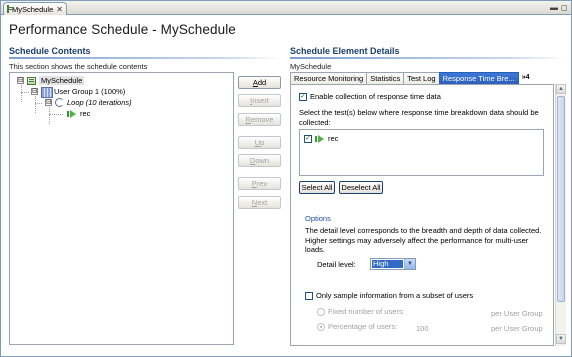 The width and height of the screenshot is (572, 357). I want to click on tree-node-user-group: ⊟ User Group 1 (100%), so click(78, 92).